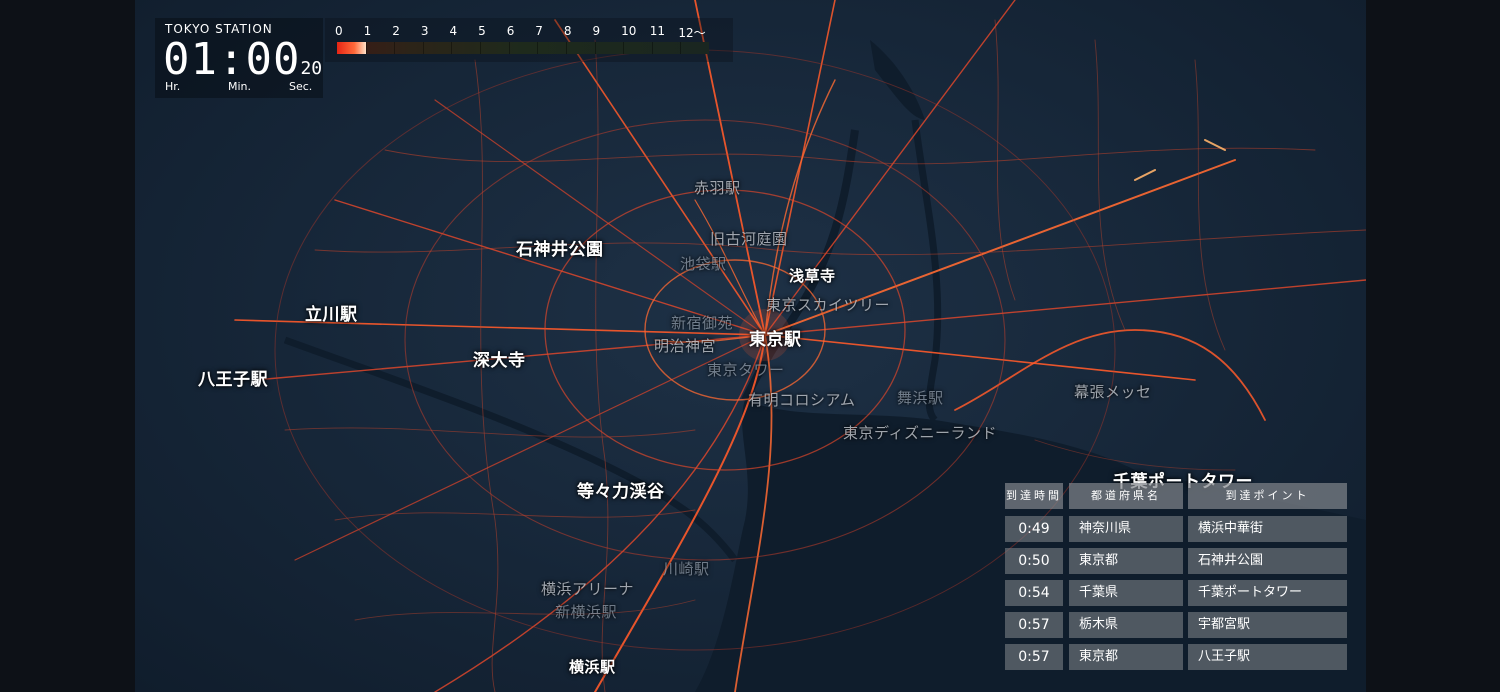  What do you see at coordinates (510, 31) in the screenshot?
I see `legend-tick: 6` at bounding box center [510, 31].